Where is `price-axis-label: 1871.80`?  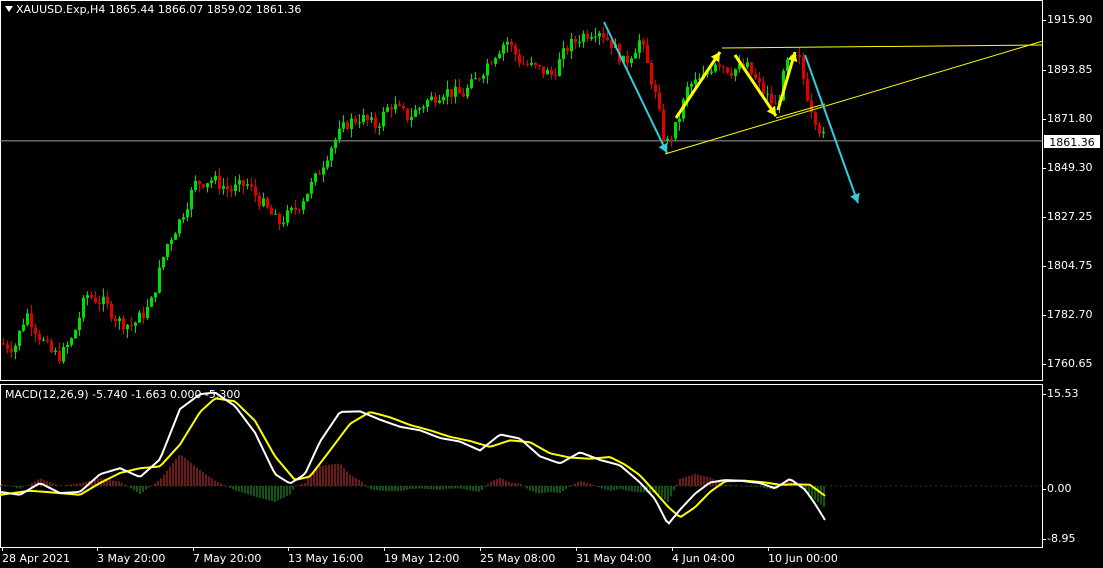 price-axis-label: 1871.80 is located at coordinates (1070, 118).